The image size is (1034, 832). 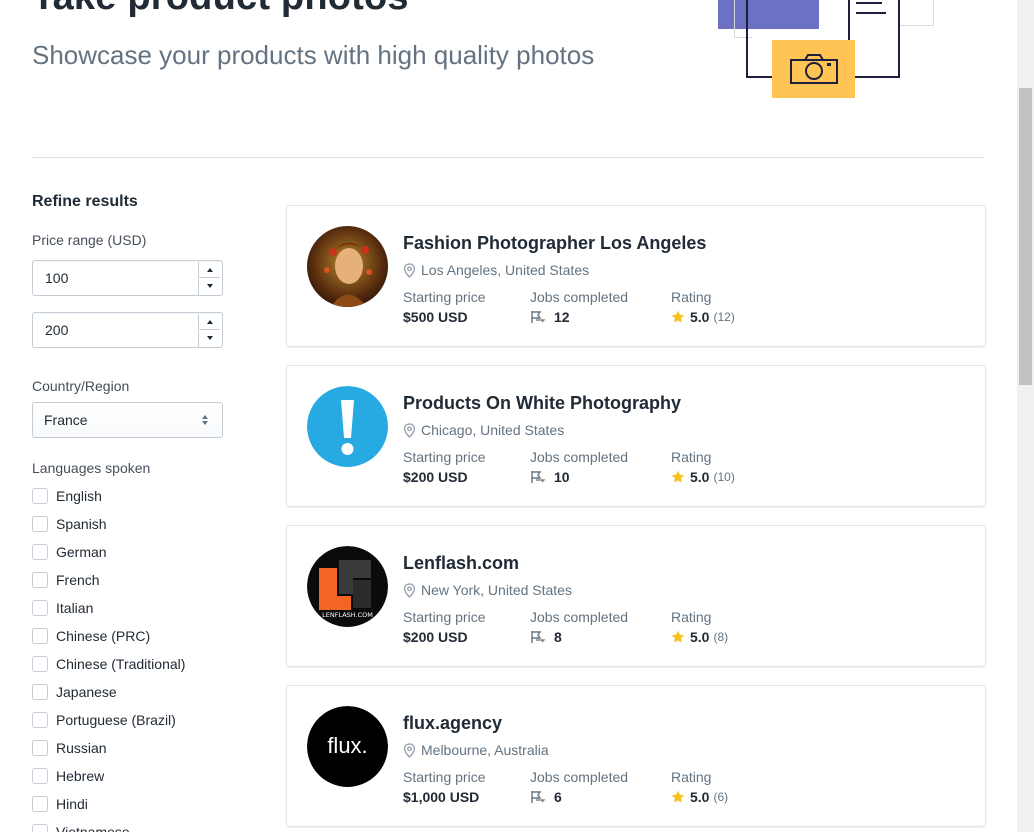 What do you see at coordinates (703, 307) in the screenshot?
I see `rating: Rating 5.0 (12)` at bounding box center [703, 307].